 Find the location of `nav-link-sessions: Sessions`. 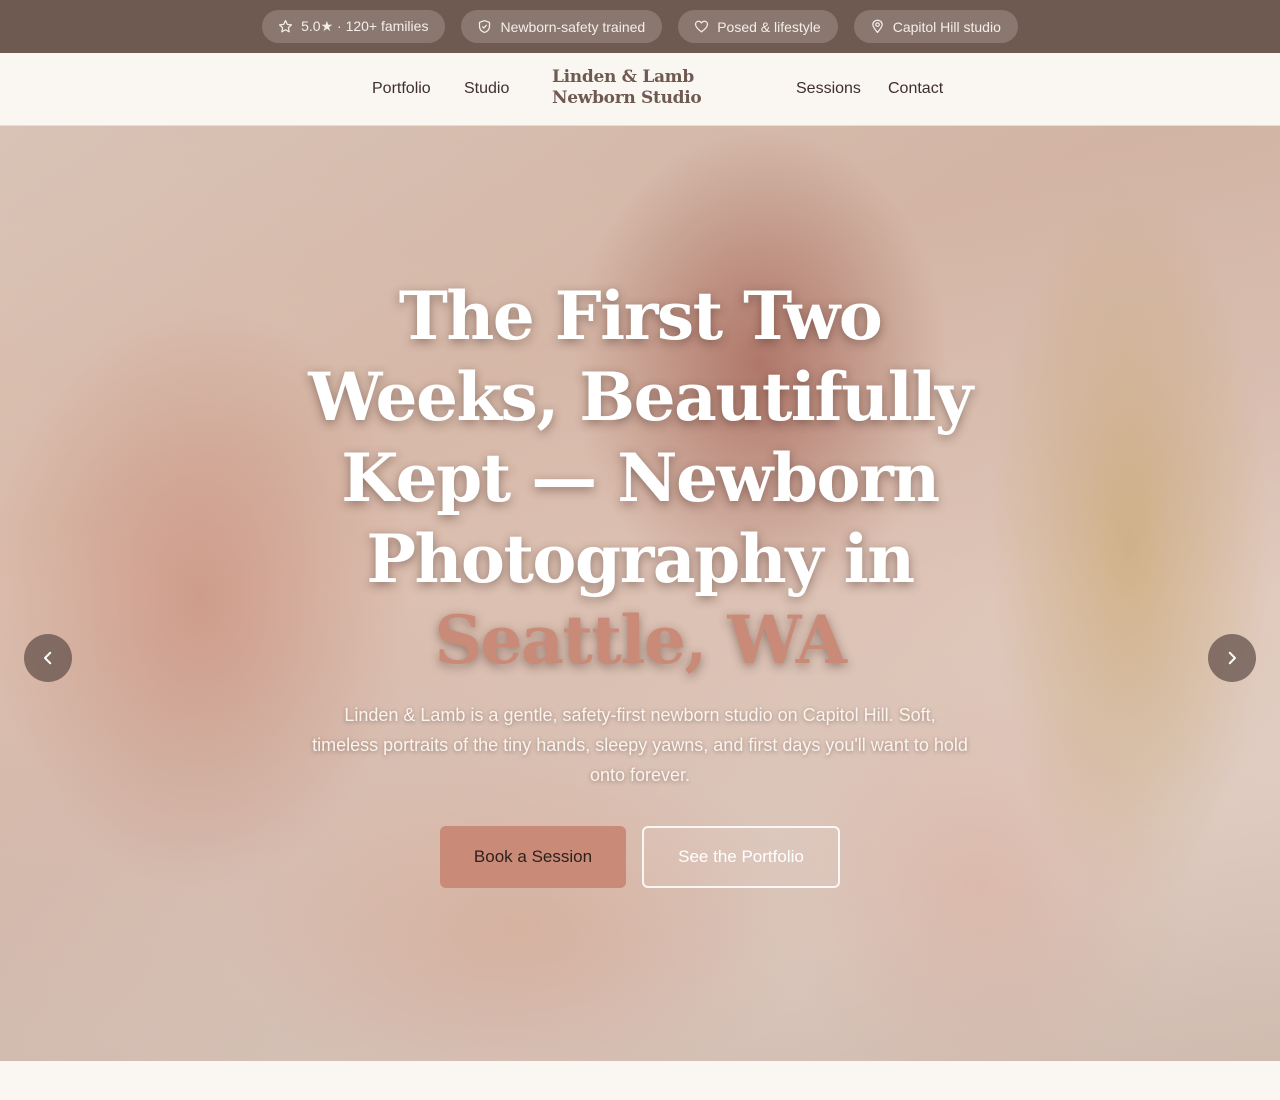

nav-link-sessions: Sessions is located at coordinates (828, 89).